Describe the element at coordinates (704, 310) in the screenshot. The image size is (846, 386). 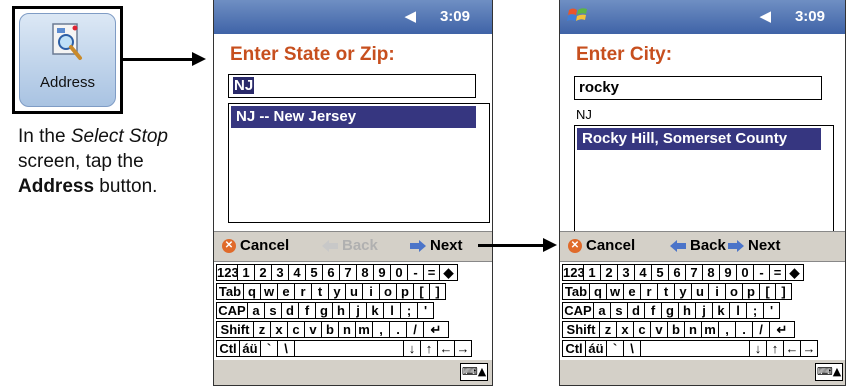
I see `key: j` at that location.